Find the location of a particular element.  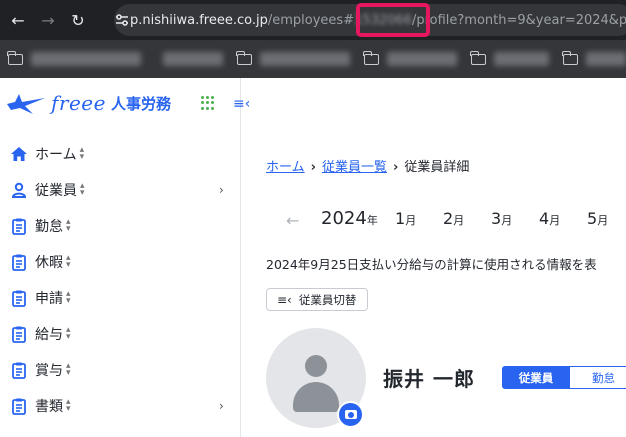

month-button: 3月 is located at coordinates (501, 218).